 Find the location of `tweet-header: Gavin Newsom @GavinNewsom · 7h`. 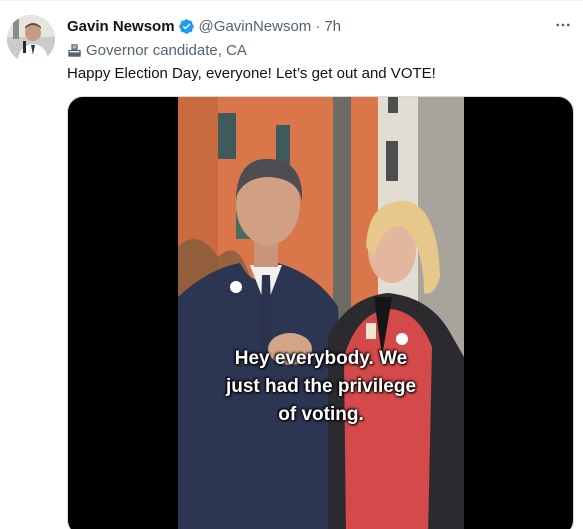

tweet-header: Gavin Newsom @GavinNewsom · 7h is located at coordinates (305, 26).